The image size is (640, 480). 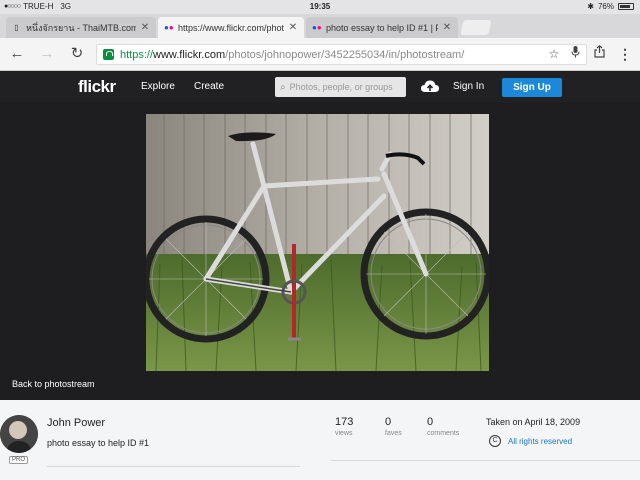 I want to click on battery-icon, so click(x=626, y=6).